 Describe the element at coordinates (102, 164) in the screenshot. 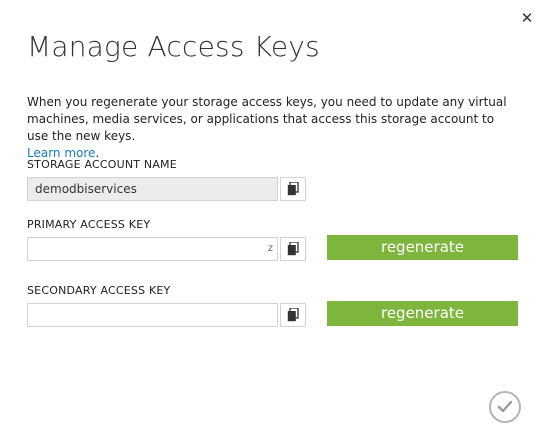

I see `storage-account-name-label: STORAGE ACCOUNT NAME` at that location.